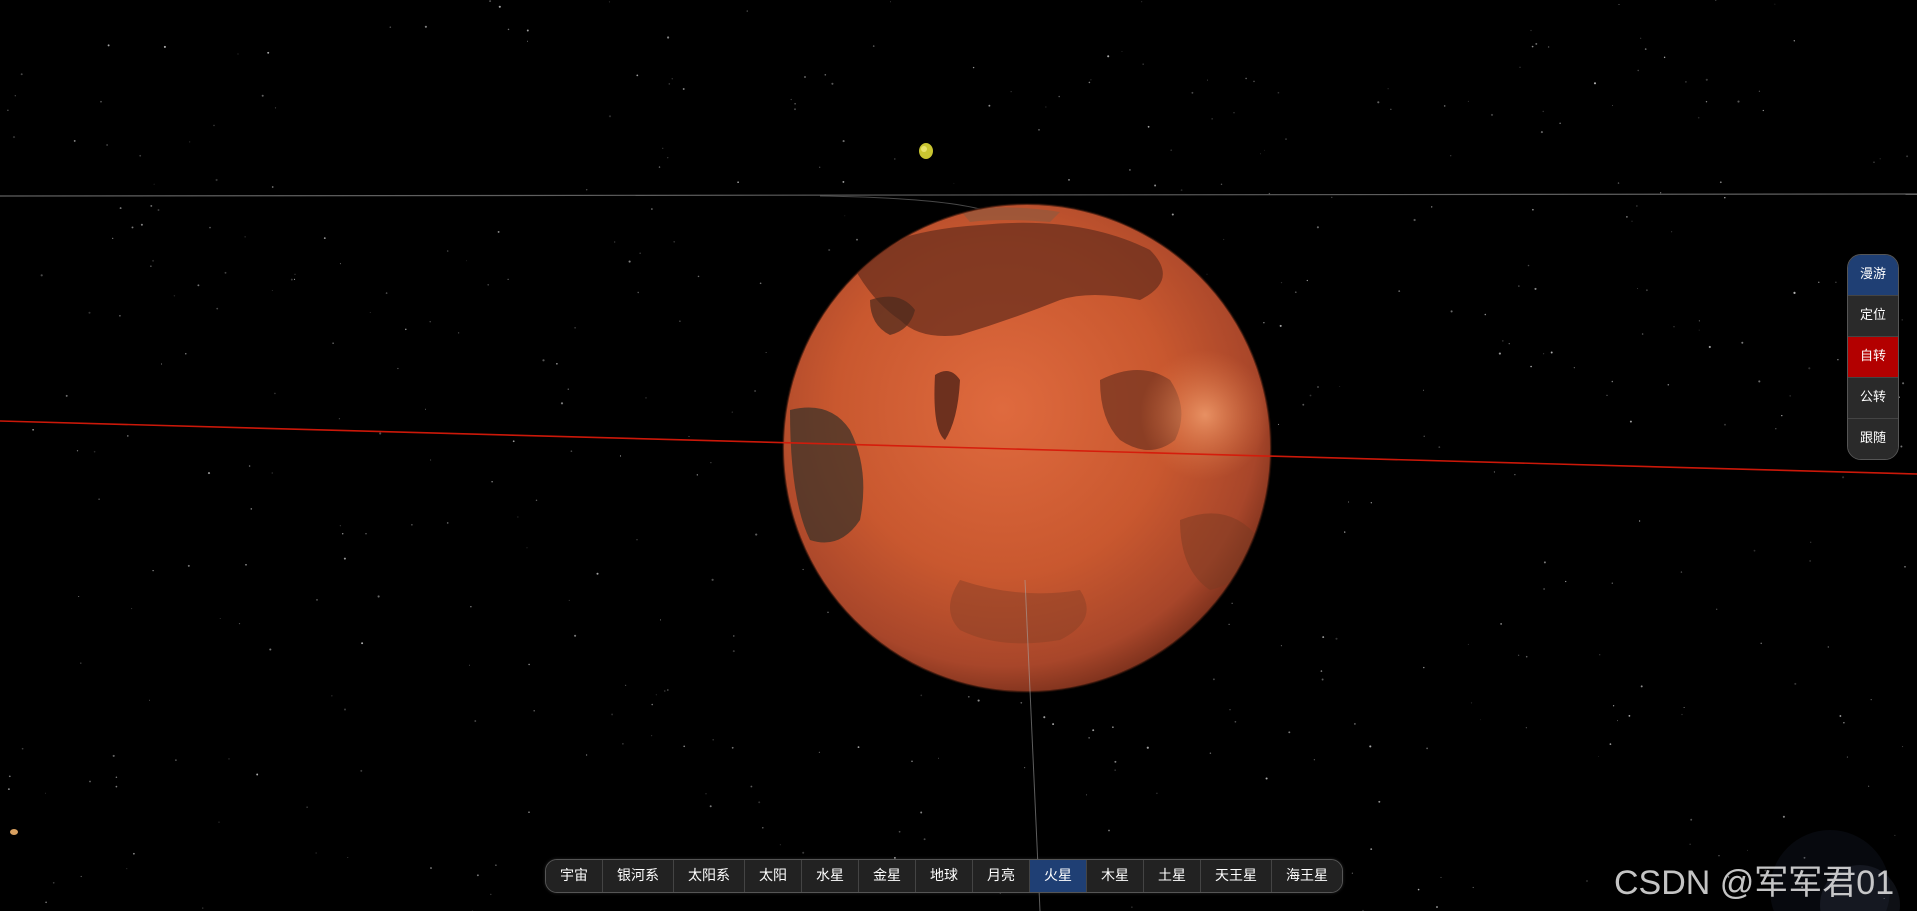  Describe the element at coordinates (1873, 398) in the screenshot. I see `revolution-toggle: 公转` at that location.